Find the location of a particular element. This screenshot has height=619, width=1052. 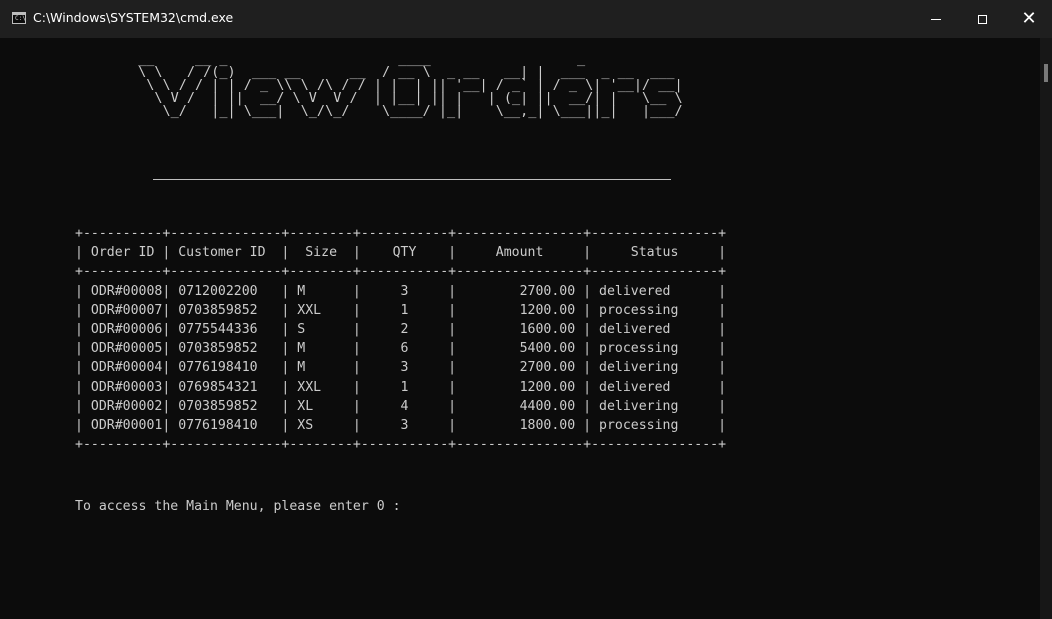

minimize-icon is located at coordinates (936, 19).